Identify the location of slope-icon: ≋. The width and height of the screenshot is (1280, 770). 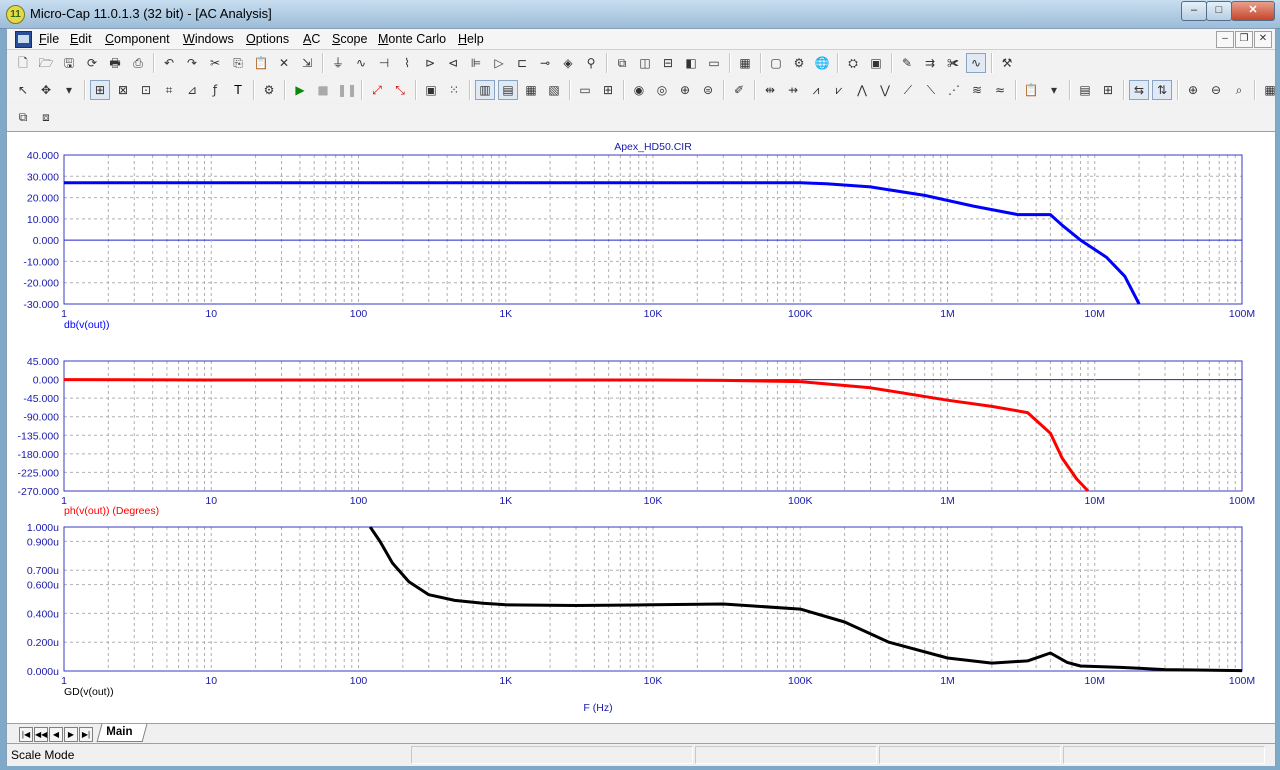
(977, 90).